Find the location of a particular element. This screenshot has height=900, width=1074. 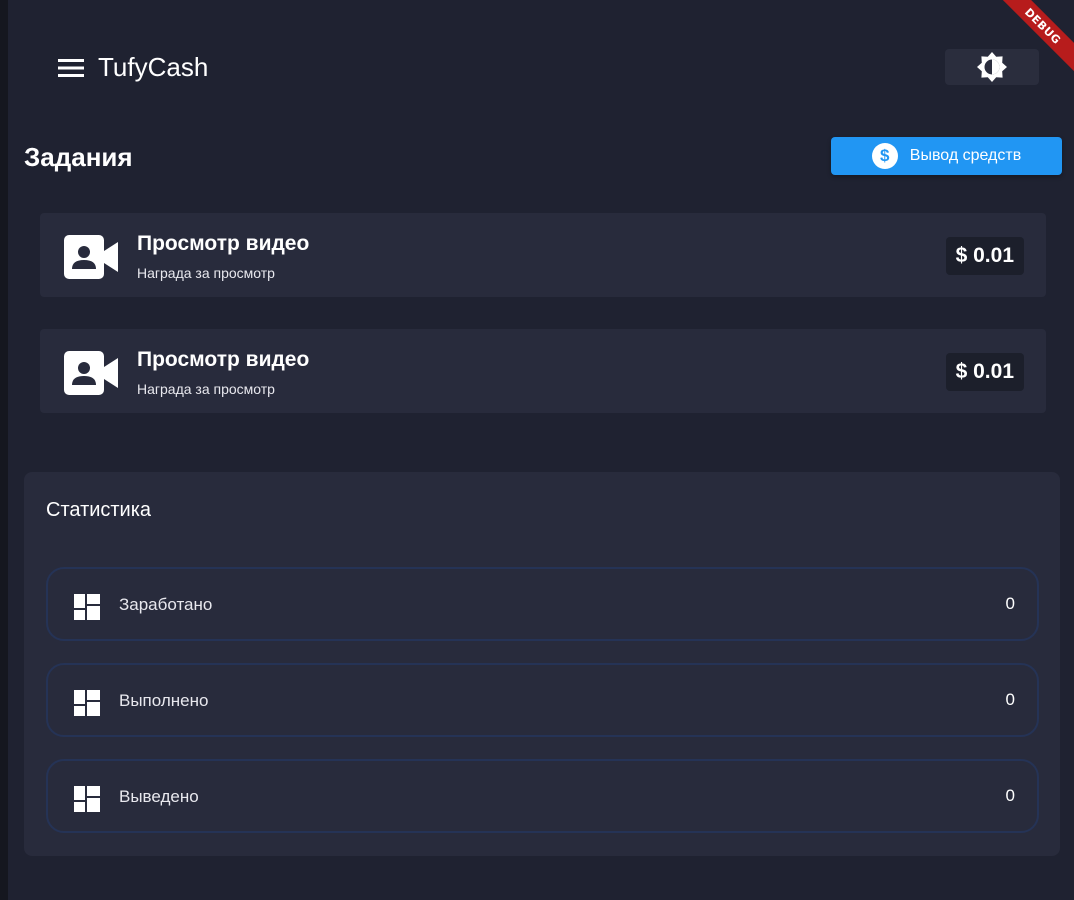

stat-label: Выведено is located at coordinates (159, 796).